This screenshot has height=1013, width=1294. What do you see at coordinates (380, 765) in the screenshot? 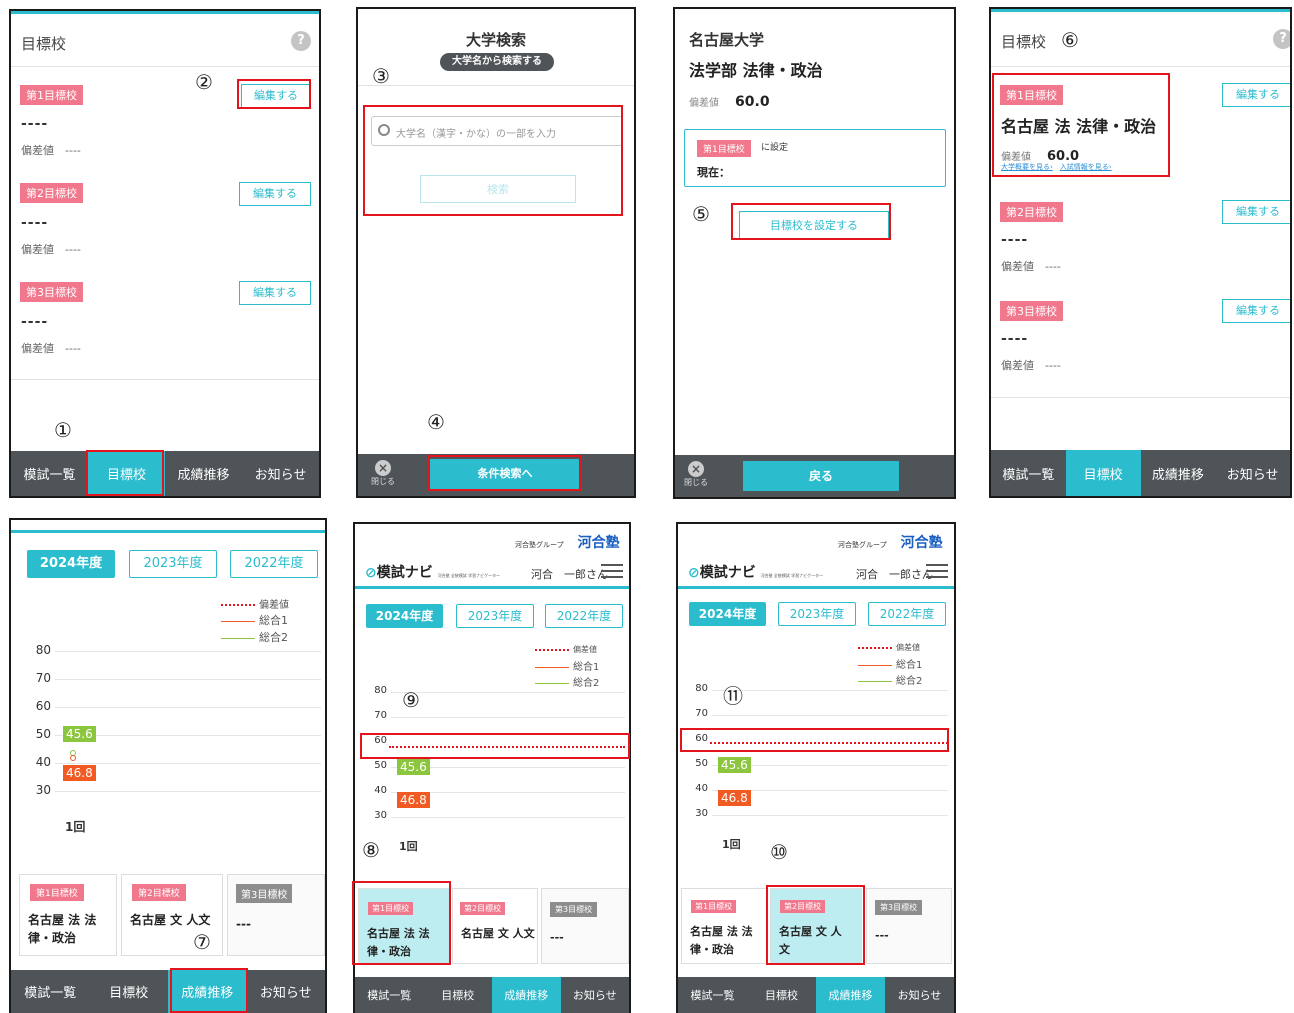
I see `y-tick: 50` at bounding box center [380, 765].